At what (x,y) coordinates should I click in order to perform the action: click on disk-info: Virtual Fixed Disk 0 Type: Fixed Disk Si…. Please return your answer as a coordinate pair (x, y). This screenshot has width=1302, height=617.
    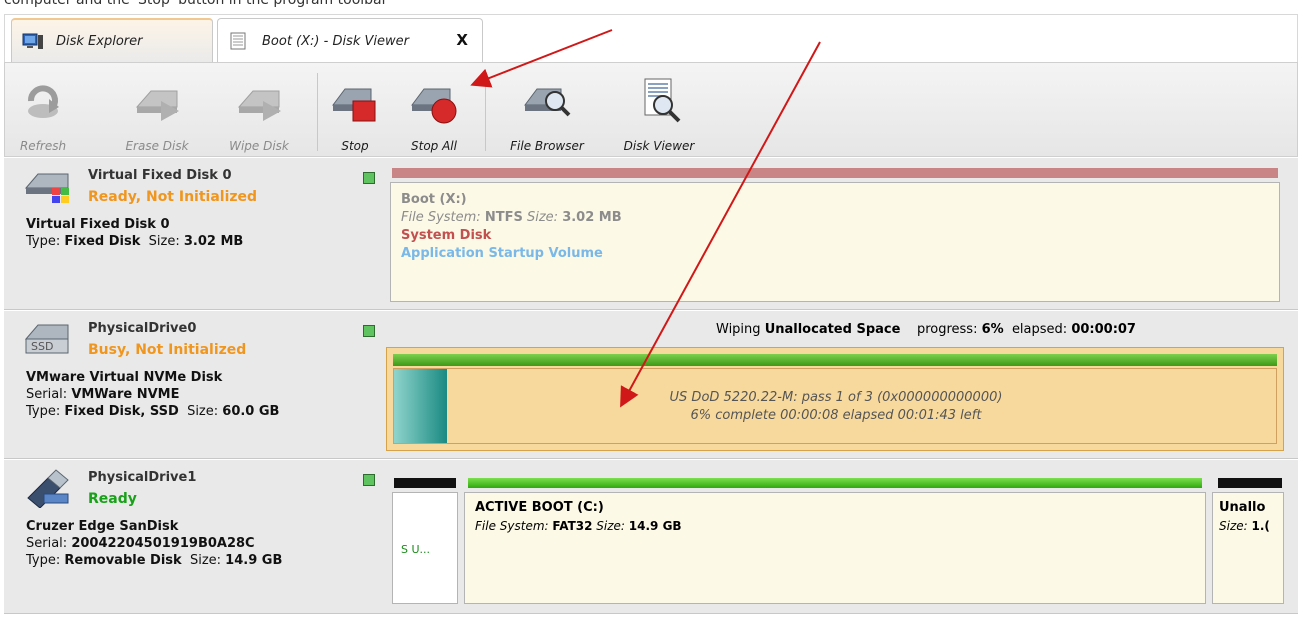
    Looking at the image, I should click on (135, 233).